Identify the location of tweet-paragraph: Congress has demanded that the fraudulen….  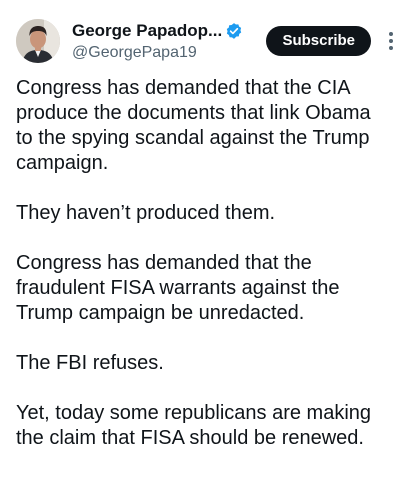
(178, 288).